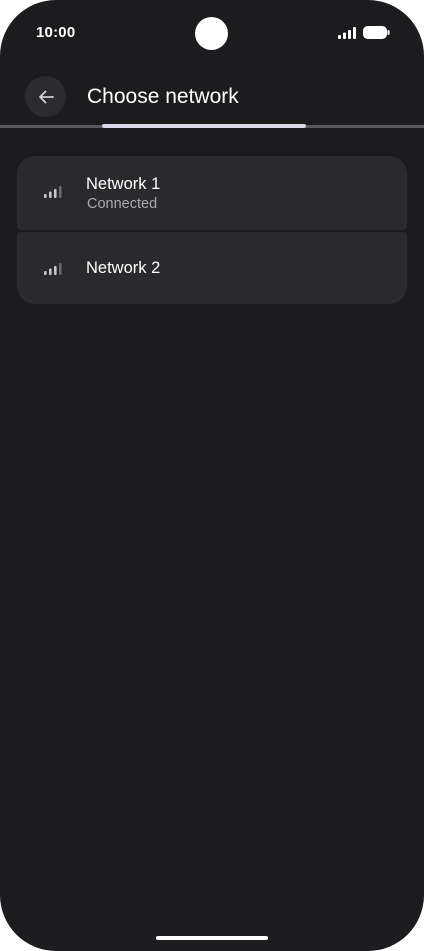 The height and width of the screenshot is (951, 424). I want to click on network-item-2: Network 2, so click(212, 268).